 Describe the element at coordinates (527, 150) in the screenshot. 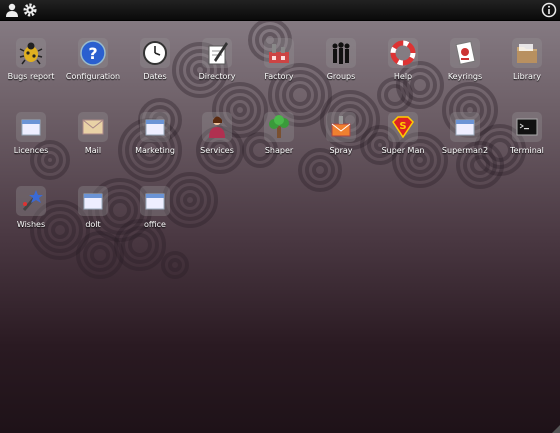

I see `app-label: Terminal` at that location.